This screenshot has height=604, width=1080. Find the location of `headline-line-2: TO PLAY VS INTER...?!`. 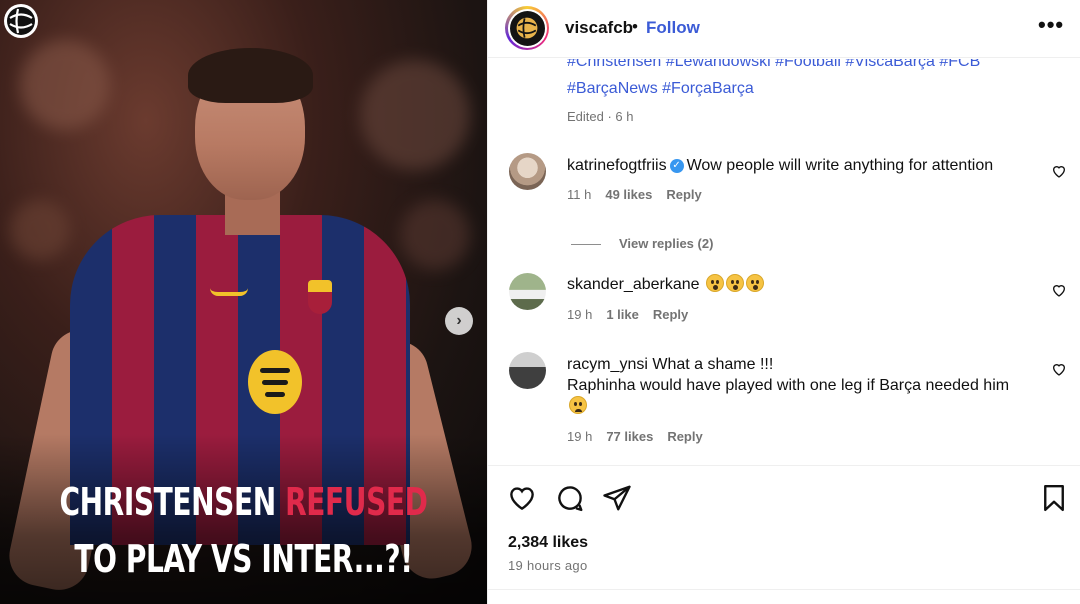

headline-line-2: TO PLAY VS INTER...?! is located at coordinates (243, 559).